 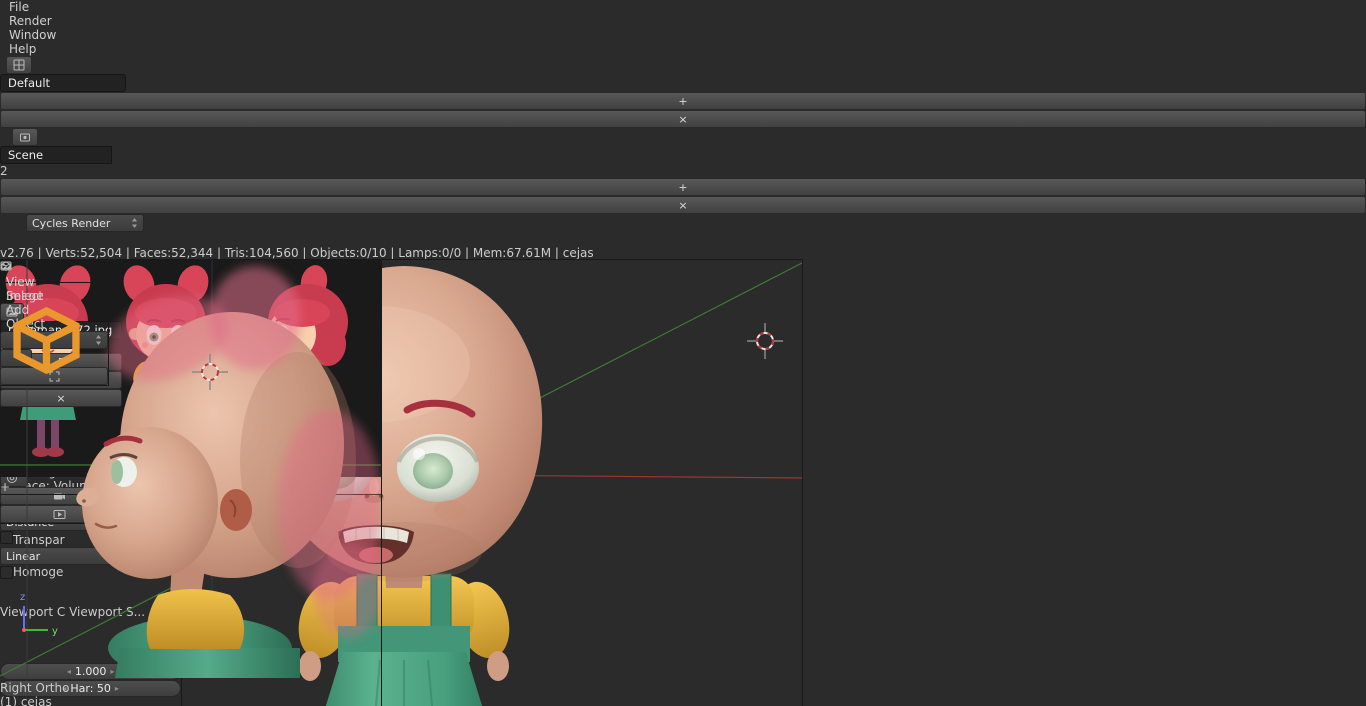 I want to click on scene-delete-button: ×, so click(x=683, y=205).